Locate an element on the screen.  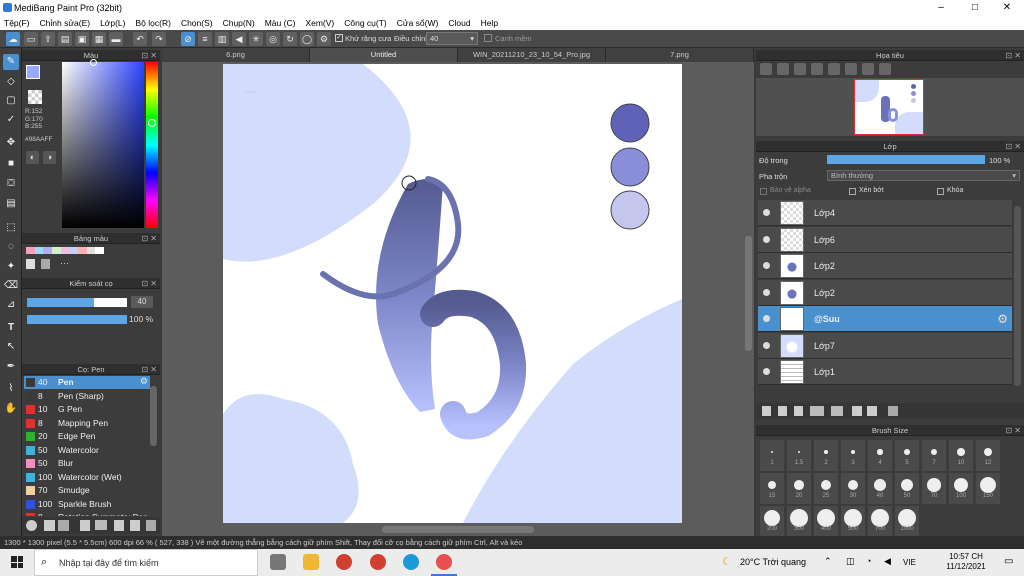
menu-snap: Chụp(N) is located at coordinates (239, 23).